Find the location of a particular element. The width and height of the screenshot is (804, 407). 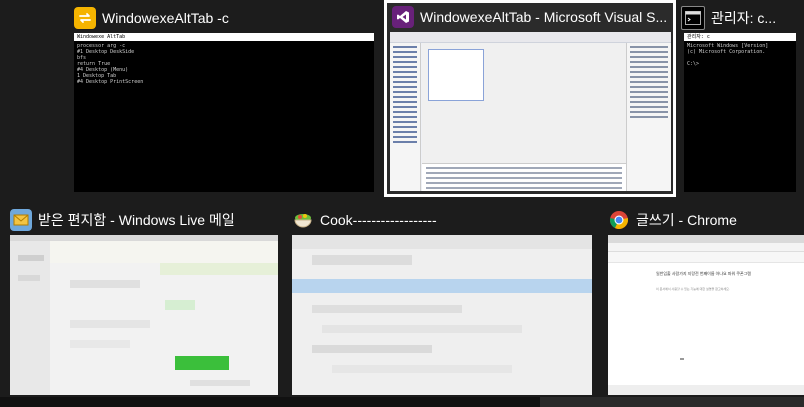

window-tile-header: 글쓰기 - Chrome is located at coordinates (706, 220).